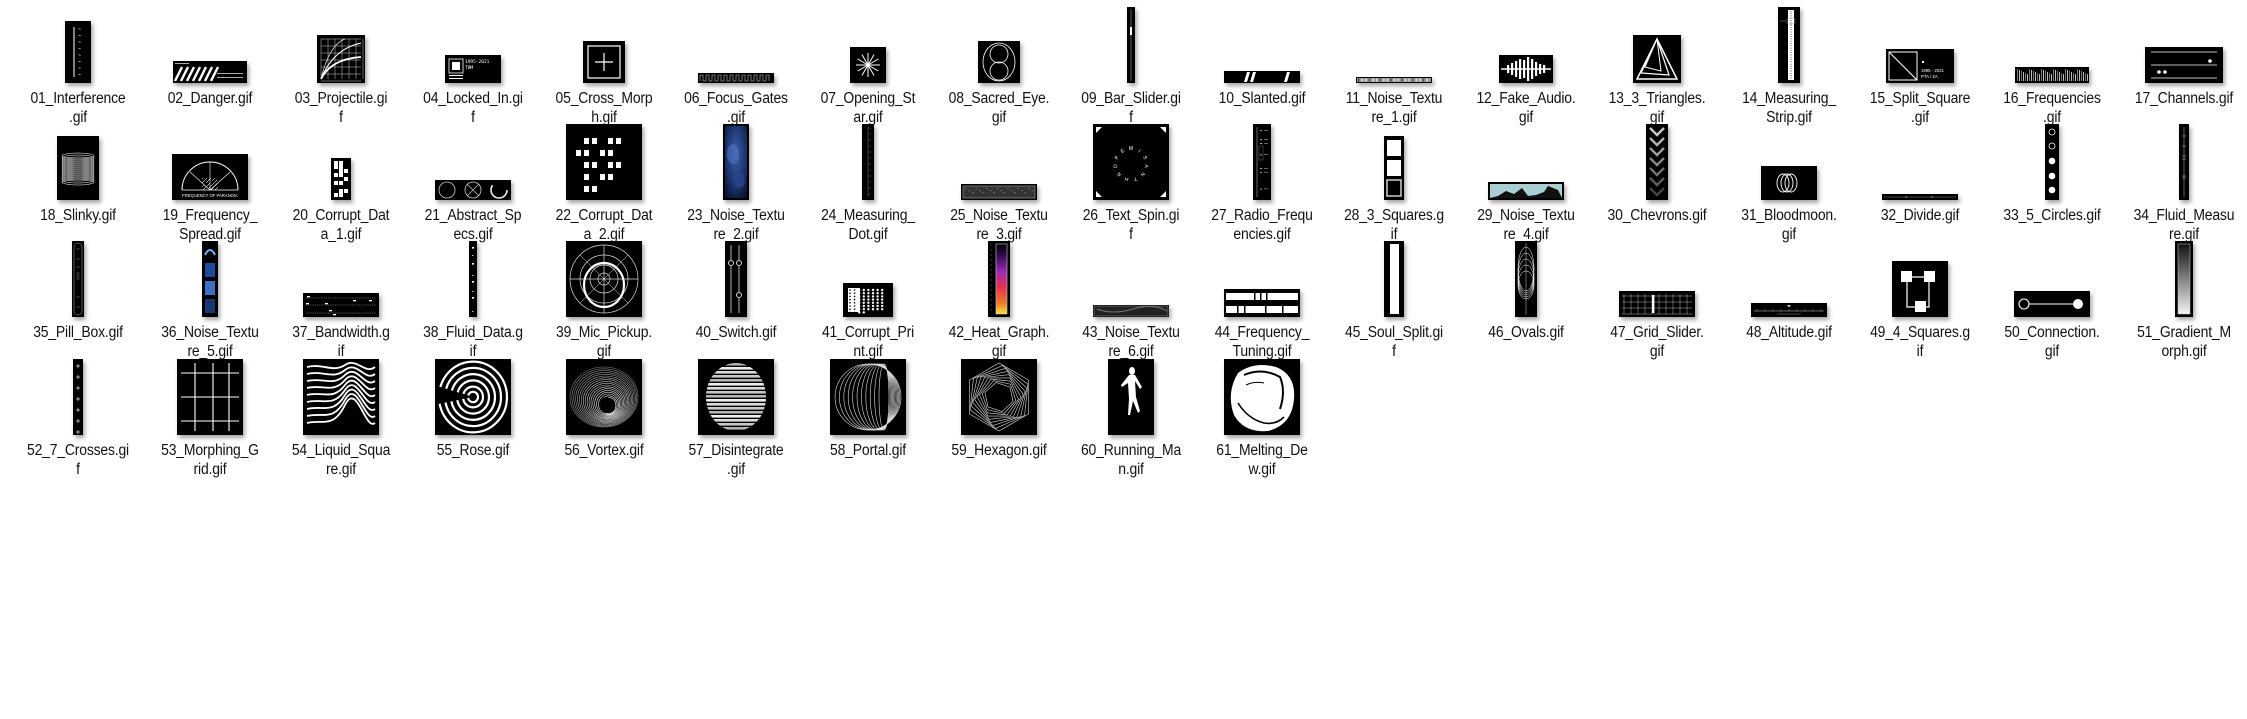 This screenshot has width=2247, height=719. Describe the element at coordinates (2183, 162) in the screenshot. I see `fluid-measure-thumbnail-icon` at that location.